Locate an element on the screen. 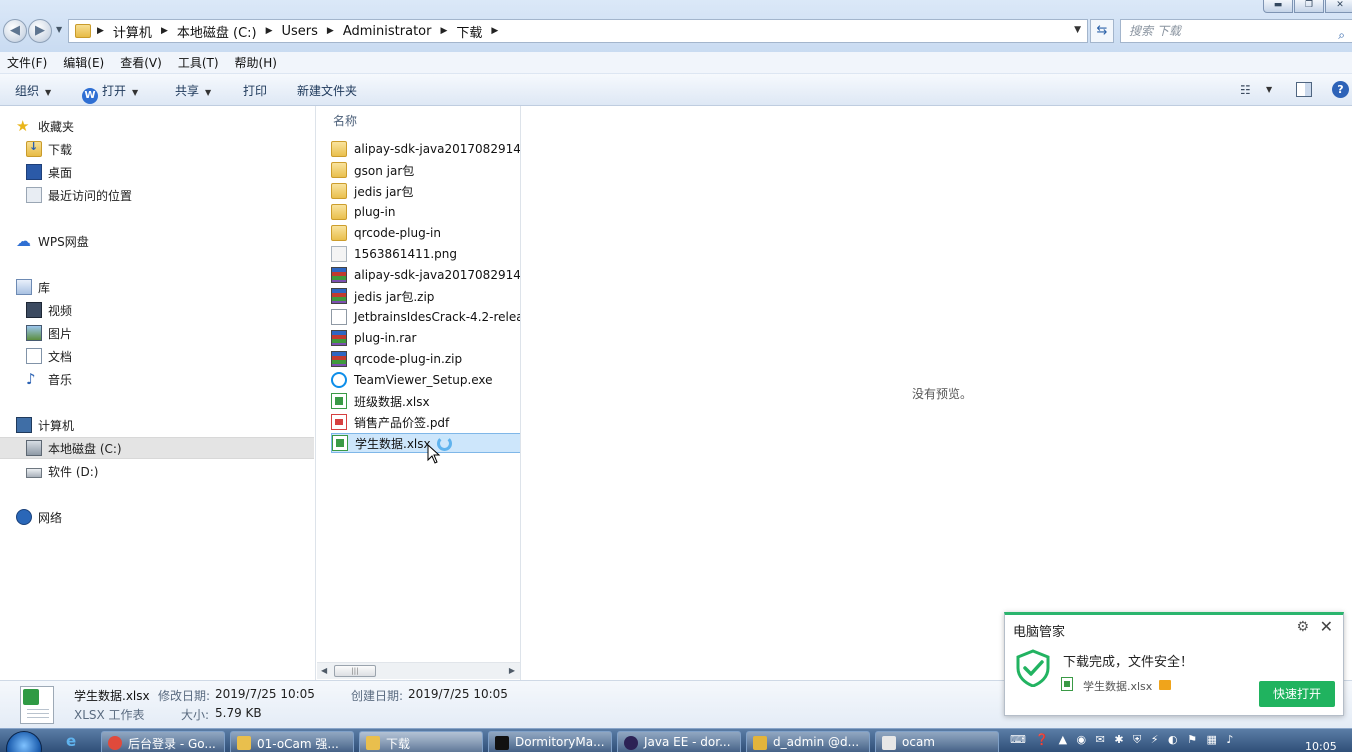 The image size is (1352, 752). file-row: 1563861411.png is located at coordinates (425, 254).